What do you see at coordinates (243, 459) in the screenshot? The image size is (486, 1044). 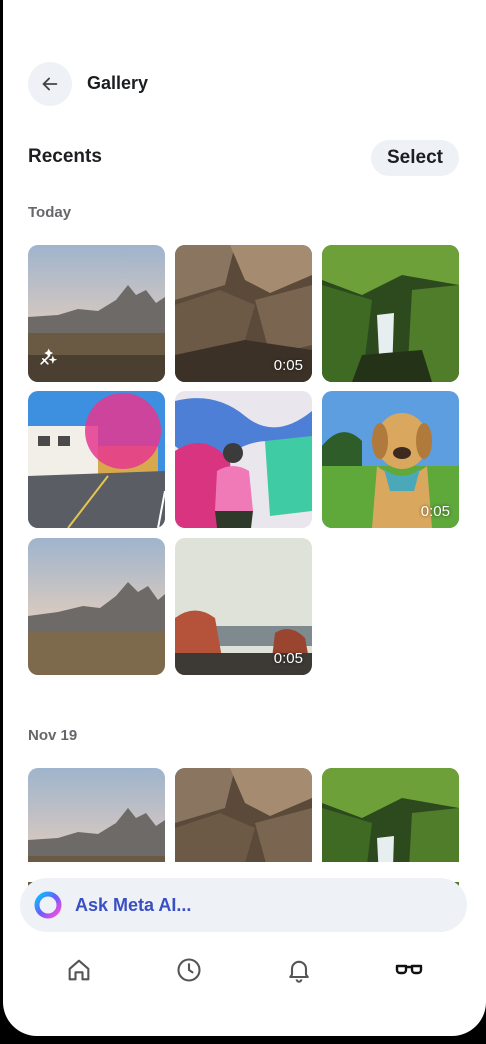 I see `photo-thumb-mural` at bounding box center [243, 459].